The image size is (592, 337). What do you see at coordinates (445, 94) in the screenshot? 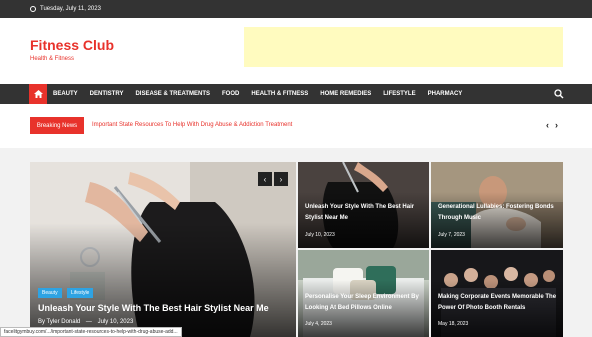
I see `nav-item-pharmacy: PHARMACY` at bounding box center [445, 94].